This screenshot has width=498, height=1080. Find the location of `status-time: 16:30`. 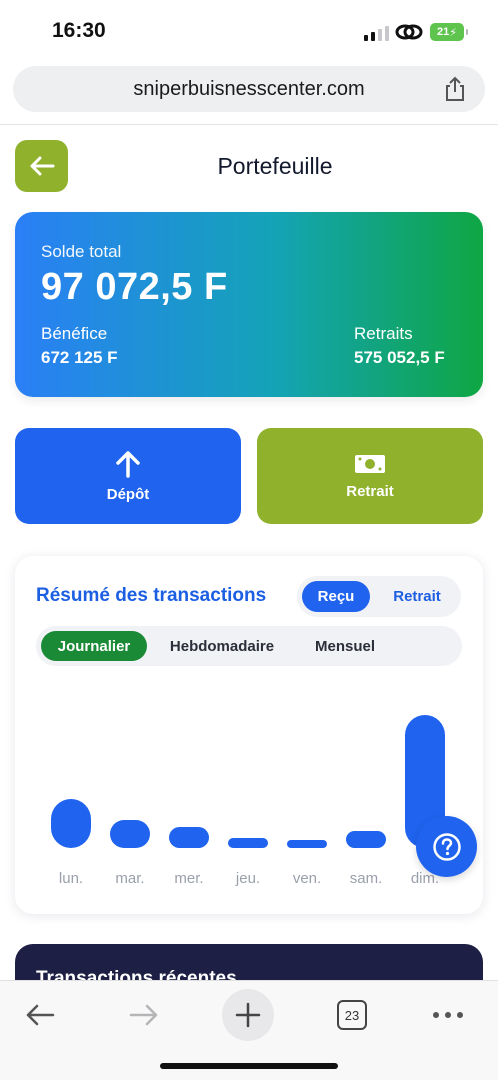

status-time: 16:30 is located at coordinates (79, 30).